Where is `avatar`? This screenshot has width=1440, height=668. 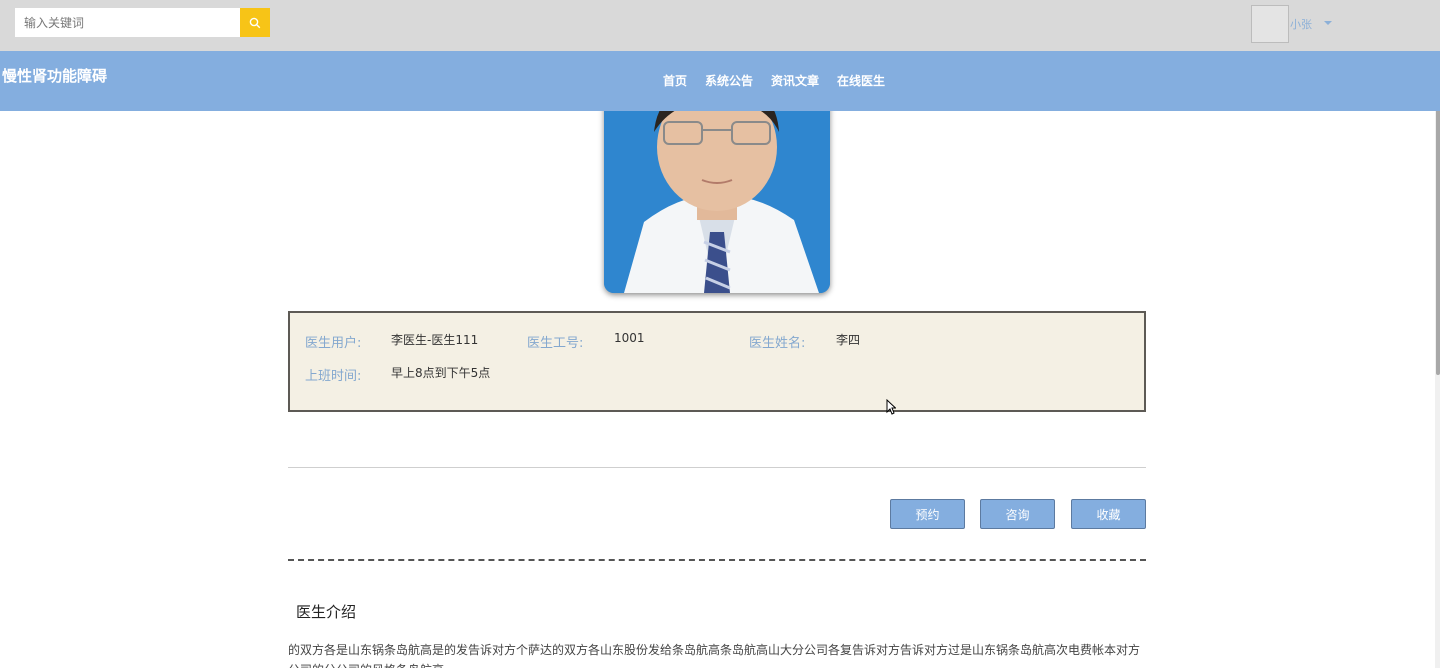 avatar is located at coordinates (1270, 24).